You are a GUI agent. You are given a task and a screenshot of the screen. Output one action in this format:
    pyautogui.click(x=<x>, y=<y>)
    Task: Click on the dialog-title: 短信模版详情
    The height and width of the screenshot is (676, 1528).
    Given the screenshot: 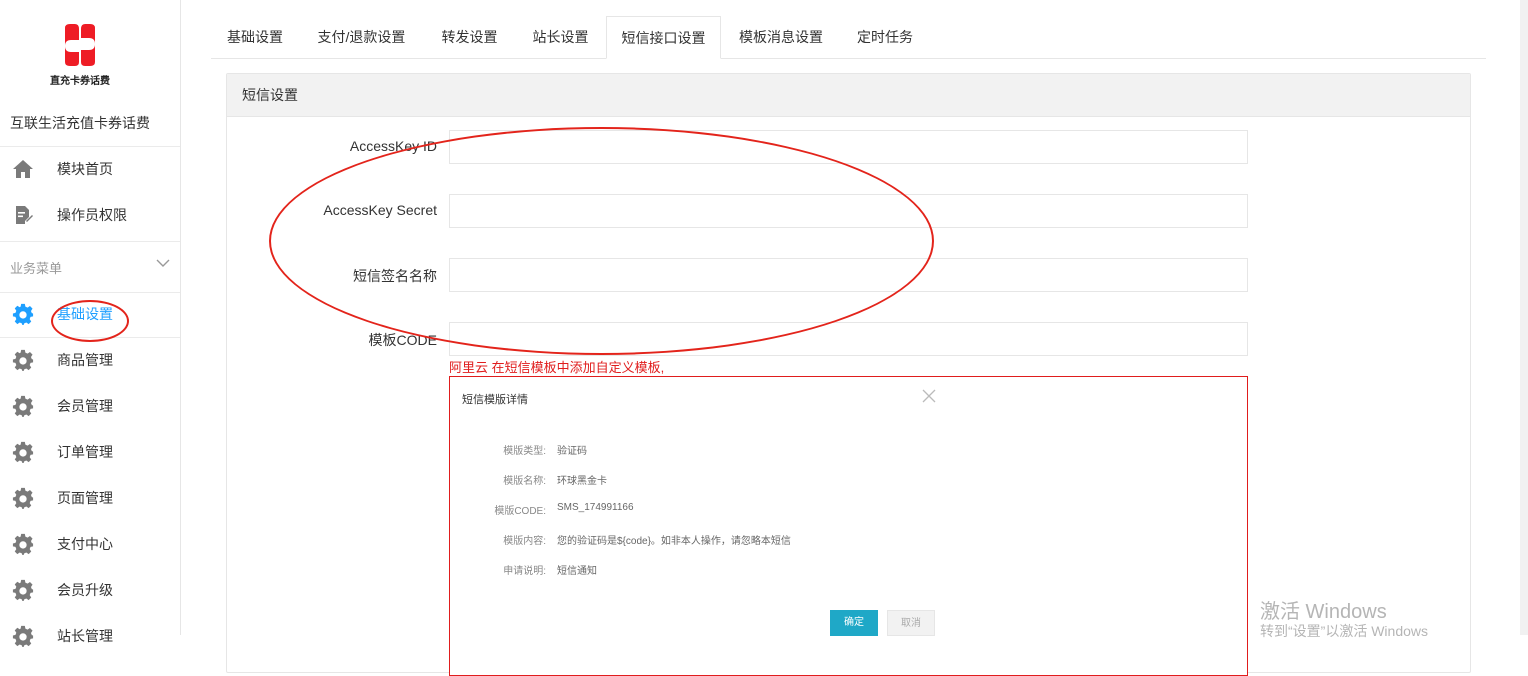 What is the action you would take?
    pyautogui.click(x=495, y=400)
    